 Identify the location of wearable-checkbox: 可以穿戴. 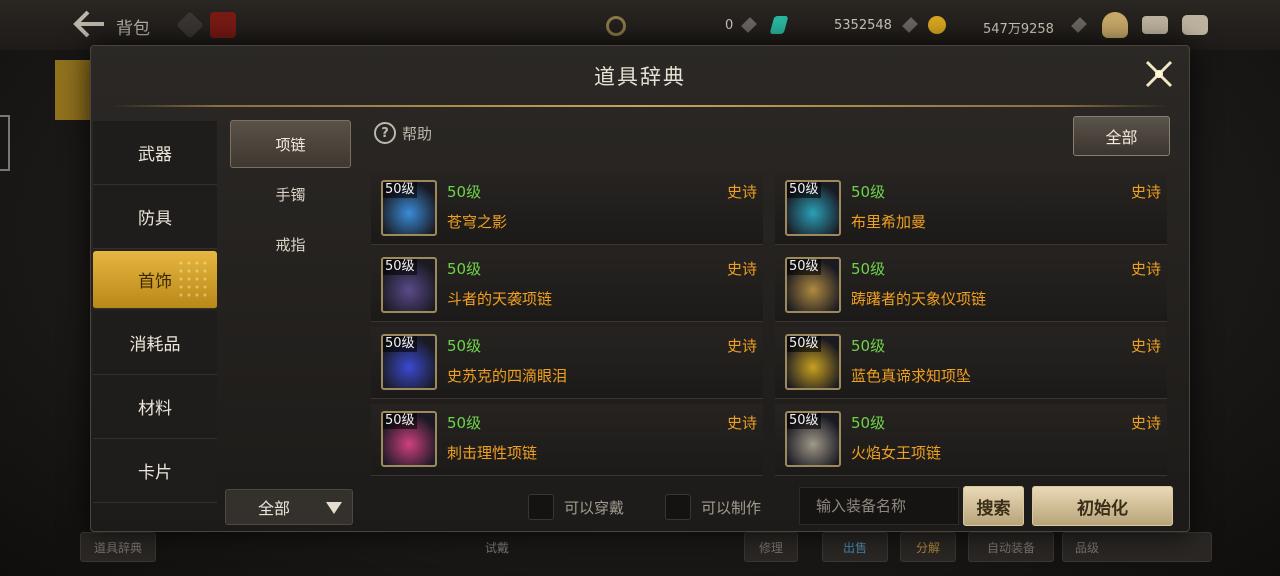
(576, 507).